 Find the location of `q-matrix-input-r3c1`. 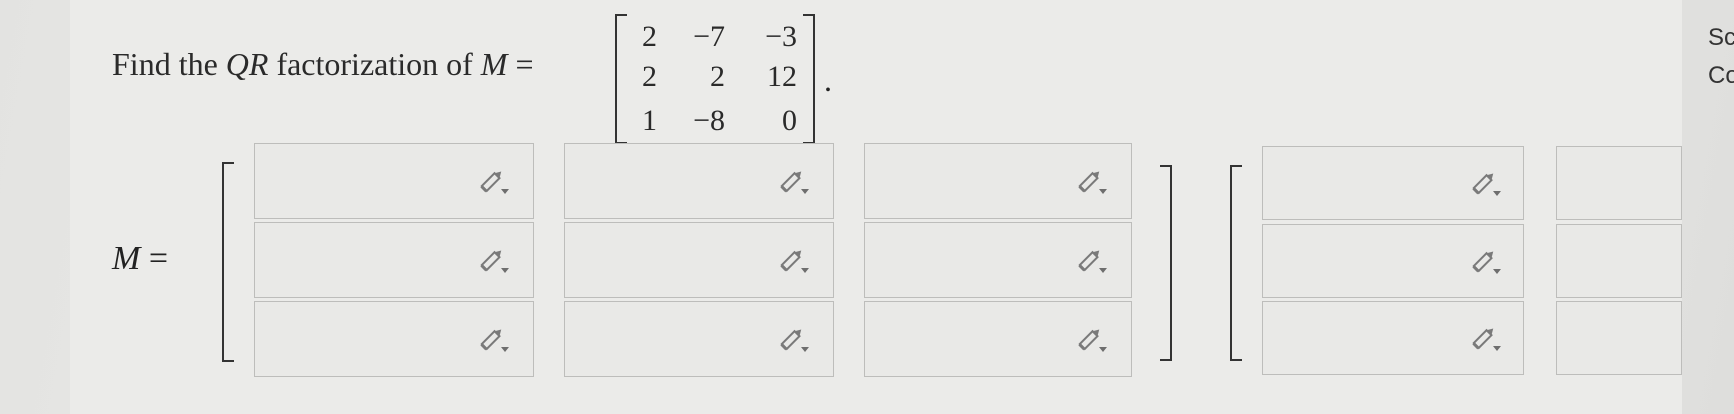

q-matrix-input-r3c1 is located at coordinates (394, 339).